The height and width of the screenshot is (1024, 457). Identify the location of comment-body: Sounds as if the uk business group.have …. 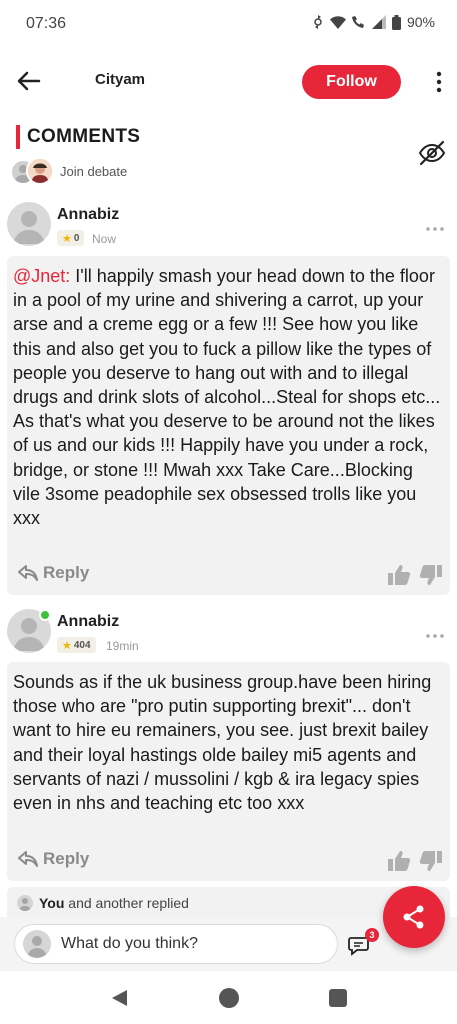
(228, 742).